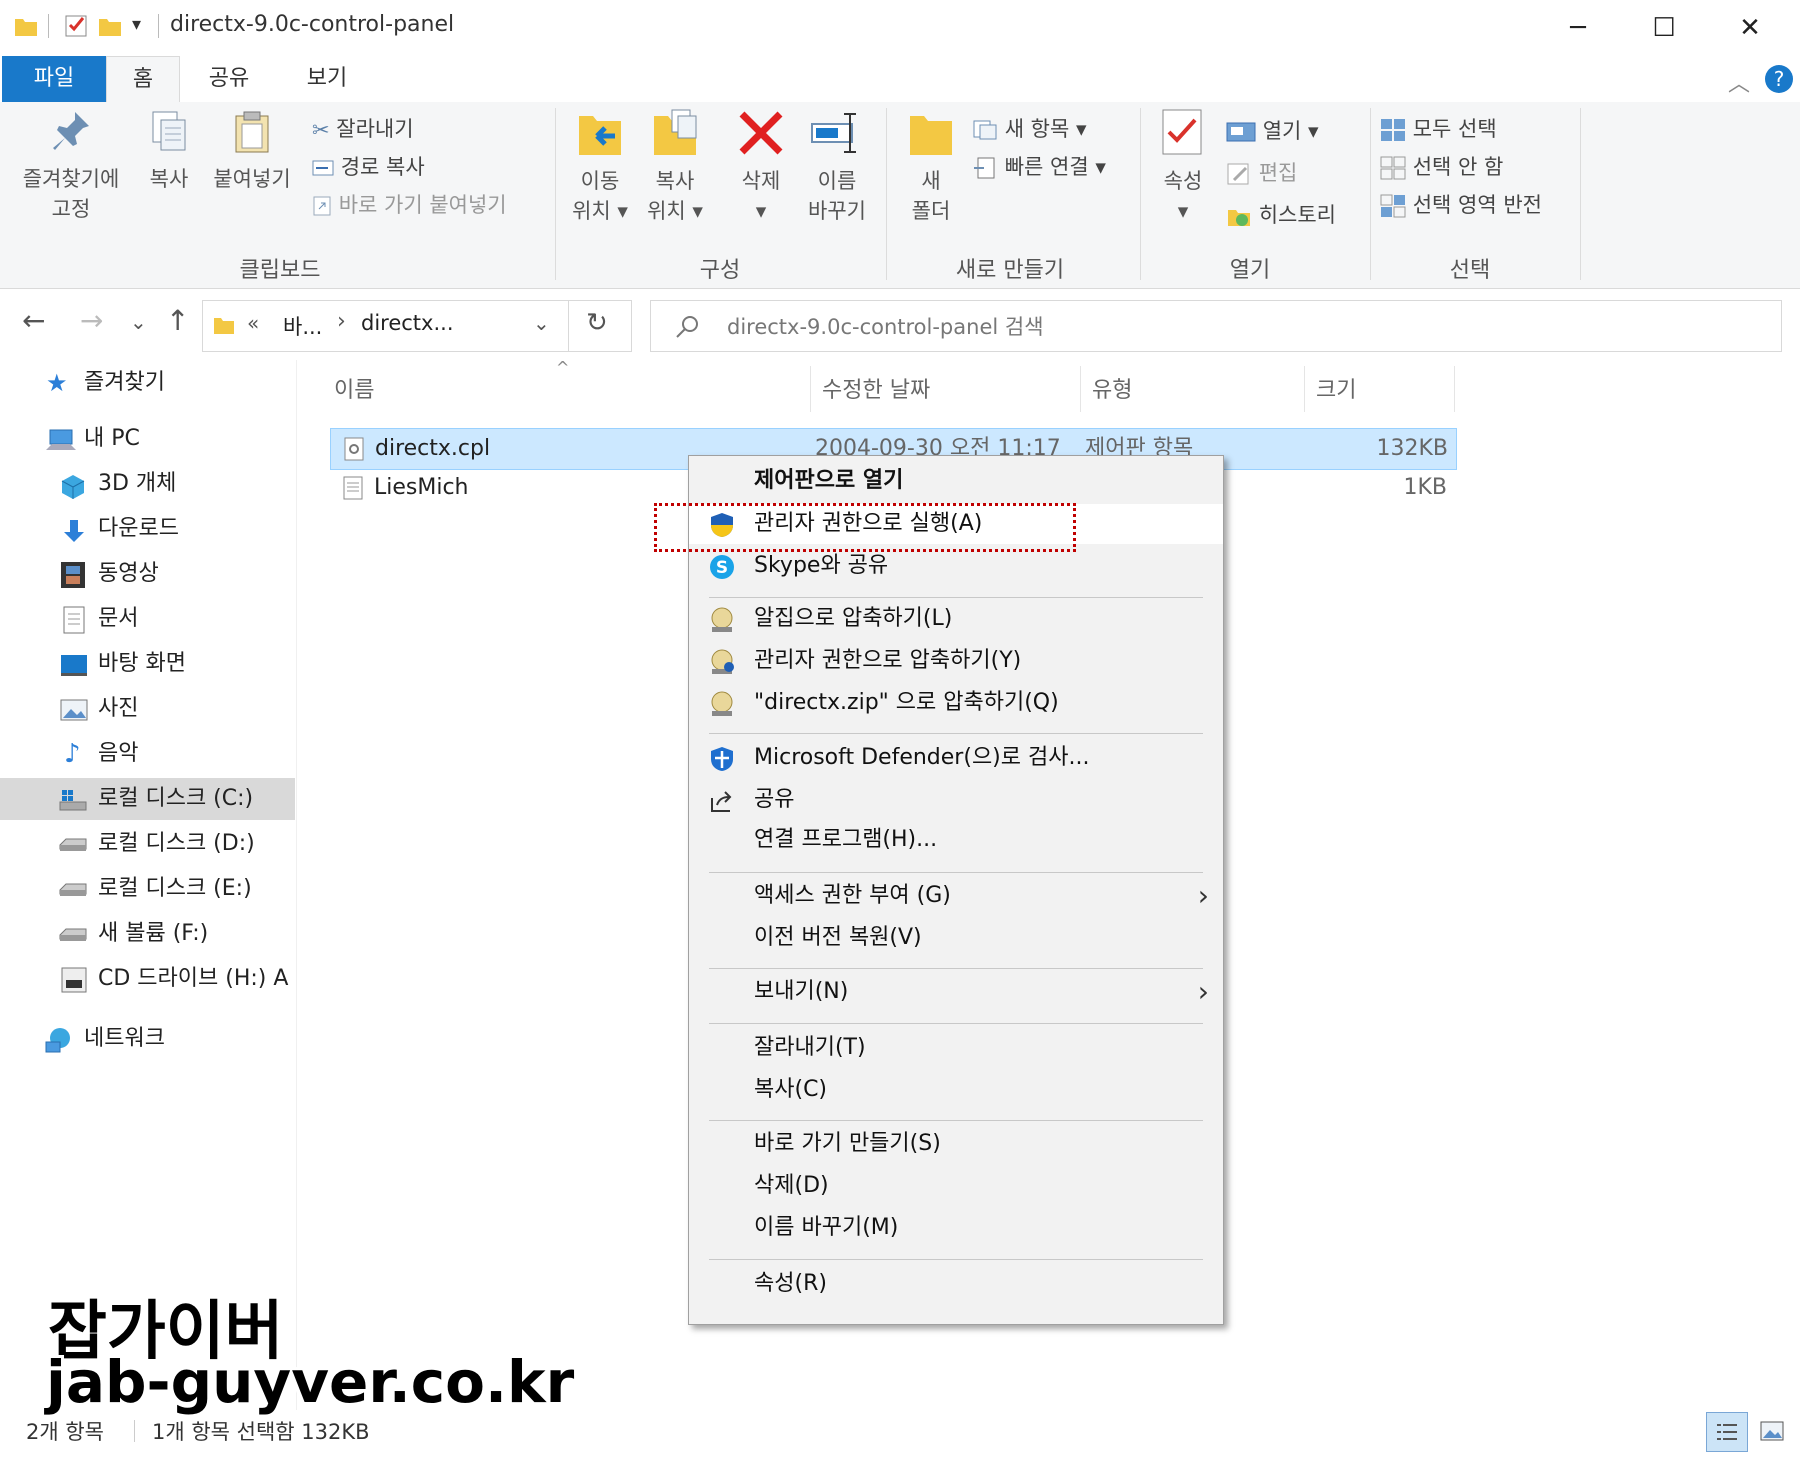  What do you see at coordinates (33, 320) in the screenshot?
I see `back-arrow-icon: ←` at bounding box center [33, 320].